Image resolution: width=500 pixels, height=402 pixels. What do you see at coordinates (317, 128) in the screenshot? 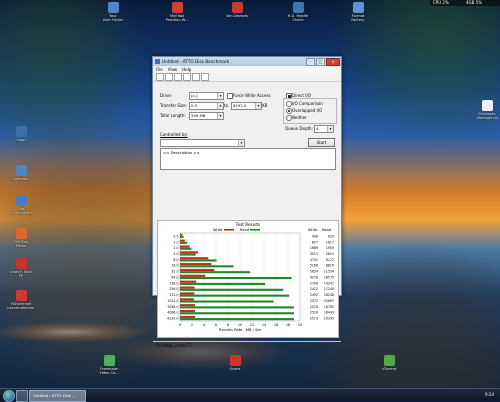
I see `queue-depth-value: 4` at bounding box center [317, 128].